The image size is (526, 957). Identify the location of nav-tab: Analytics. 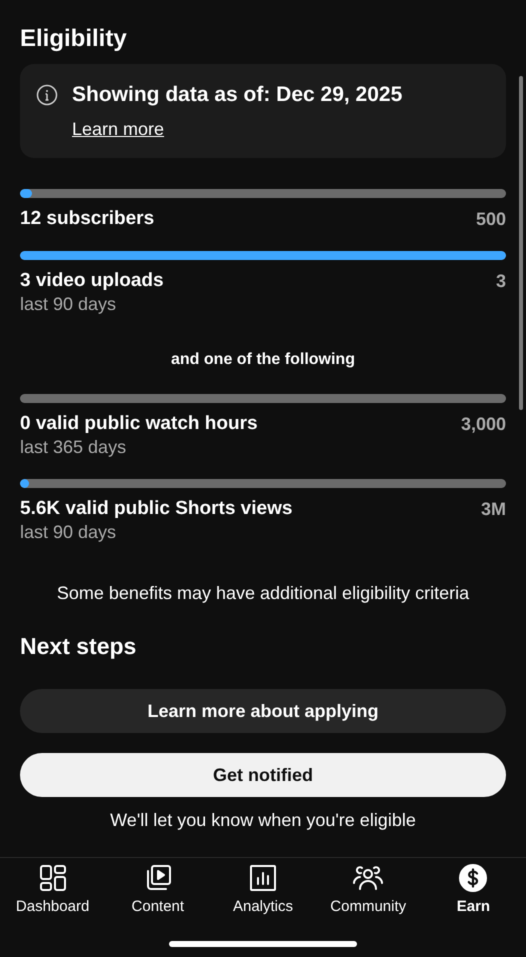
(263, 910).